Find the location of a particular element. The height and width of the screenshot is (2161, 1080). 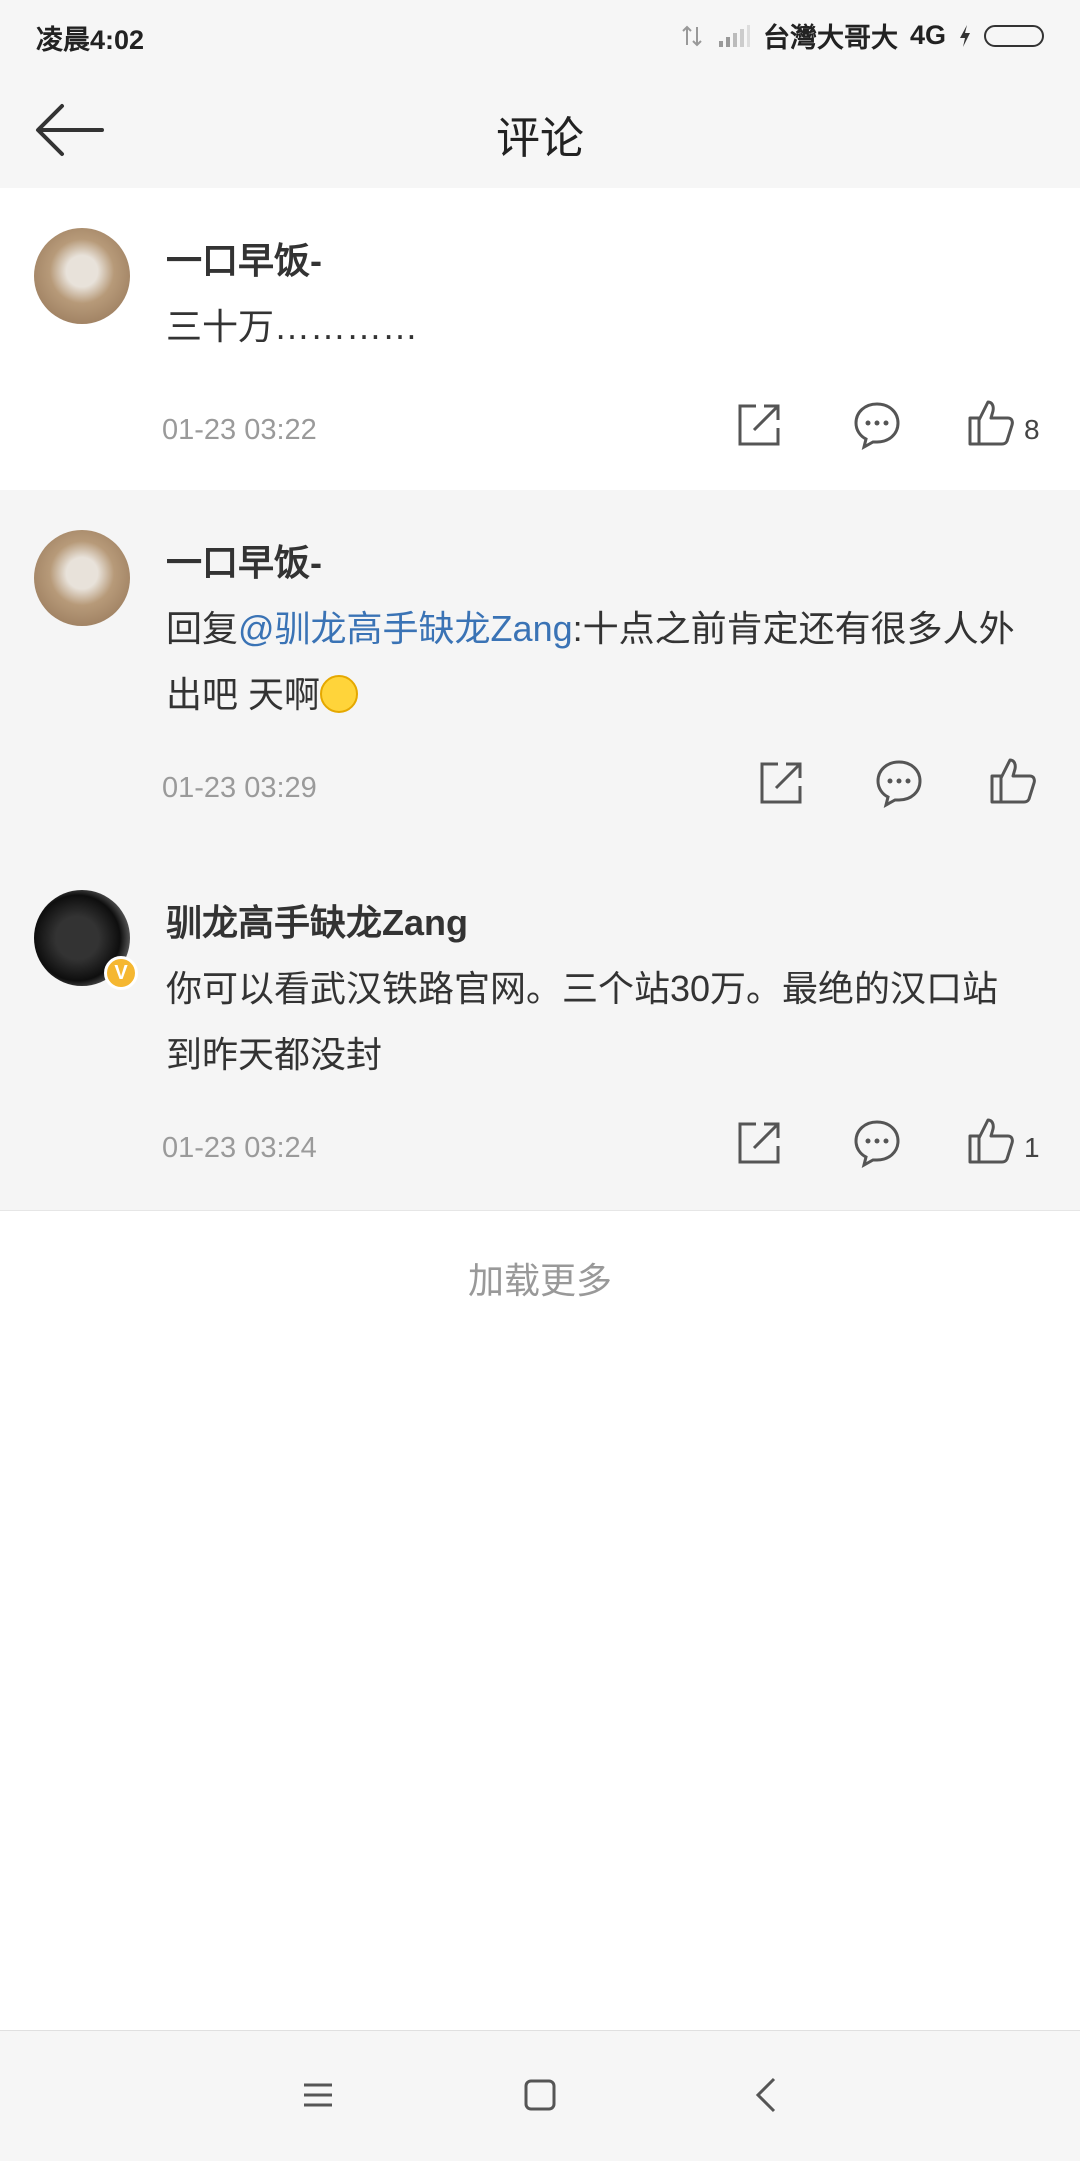

status-bar: 凌晨4:02 台灣大哥大 4G is located at coordinates (540, 33).